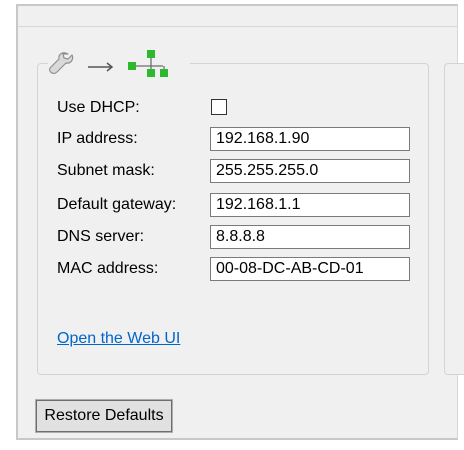 Image resolution: width=464 pixels, height=450 pixels. I want to click on dns-server-field: 8.8.8.8, so click(310, 237).